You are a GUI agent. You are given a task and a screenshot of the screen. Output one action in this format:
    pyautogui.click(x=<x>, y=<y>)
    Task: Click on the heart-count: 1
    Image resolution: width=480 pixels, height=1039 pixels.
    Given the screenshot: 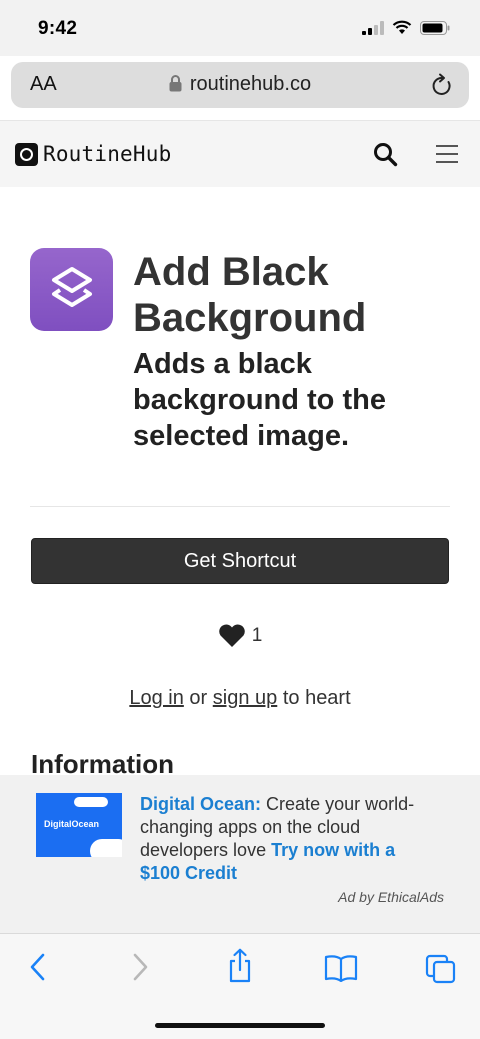 What is the action you would take?
    pyautogui.click(x=240, y=635)
    